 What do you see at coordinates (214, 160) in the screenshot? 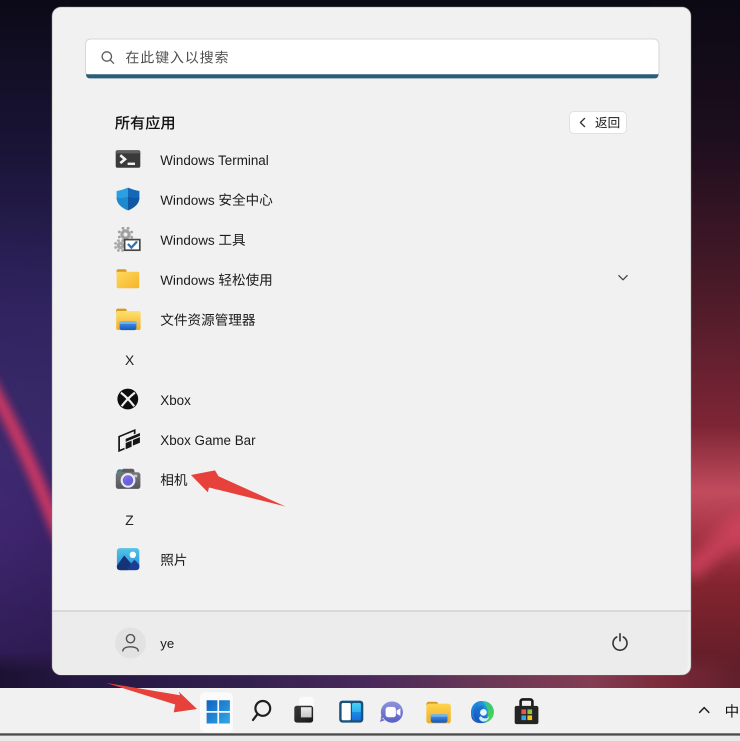
I see `svg-text: Windows Terminal` at bounding box center [214, 160].